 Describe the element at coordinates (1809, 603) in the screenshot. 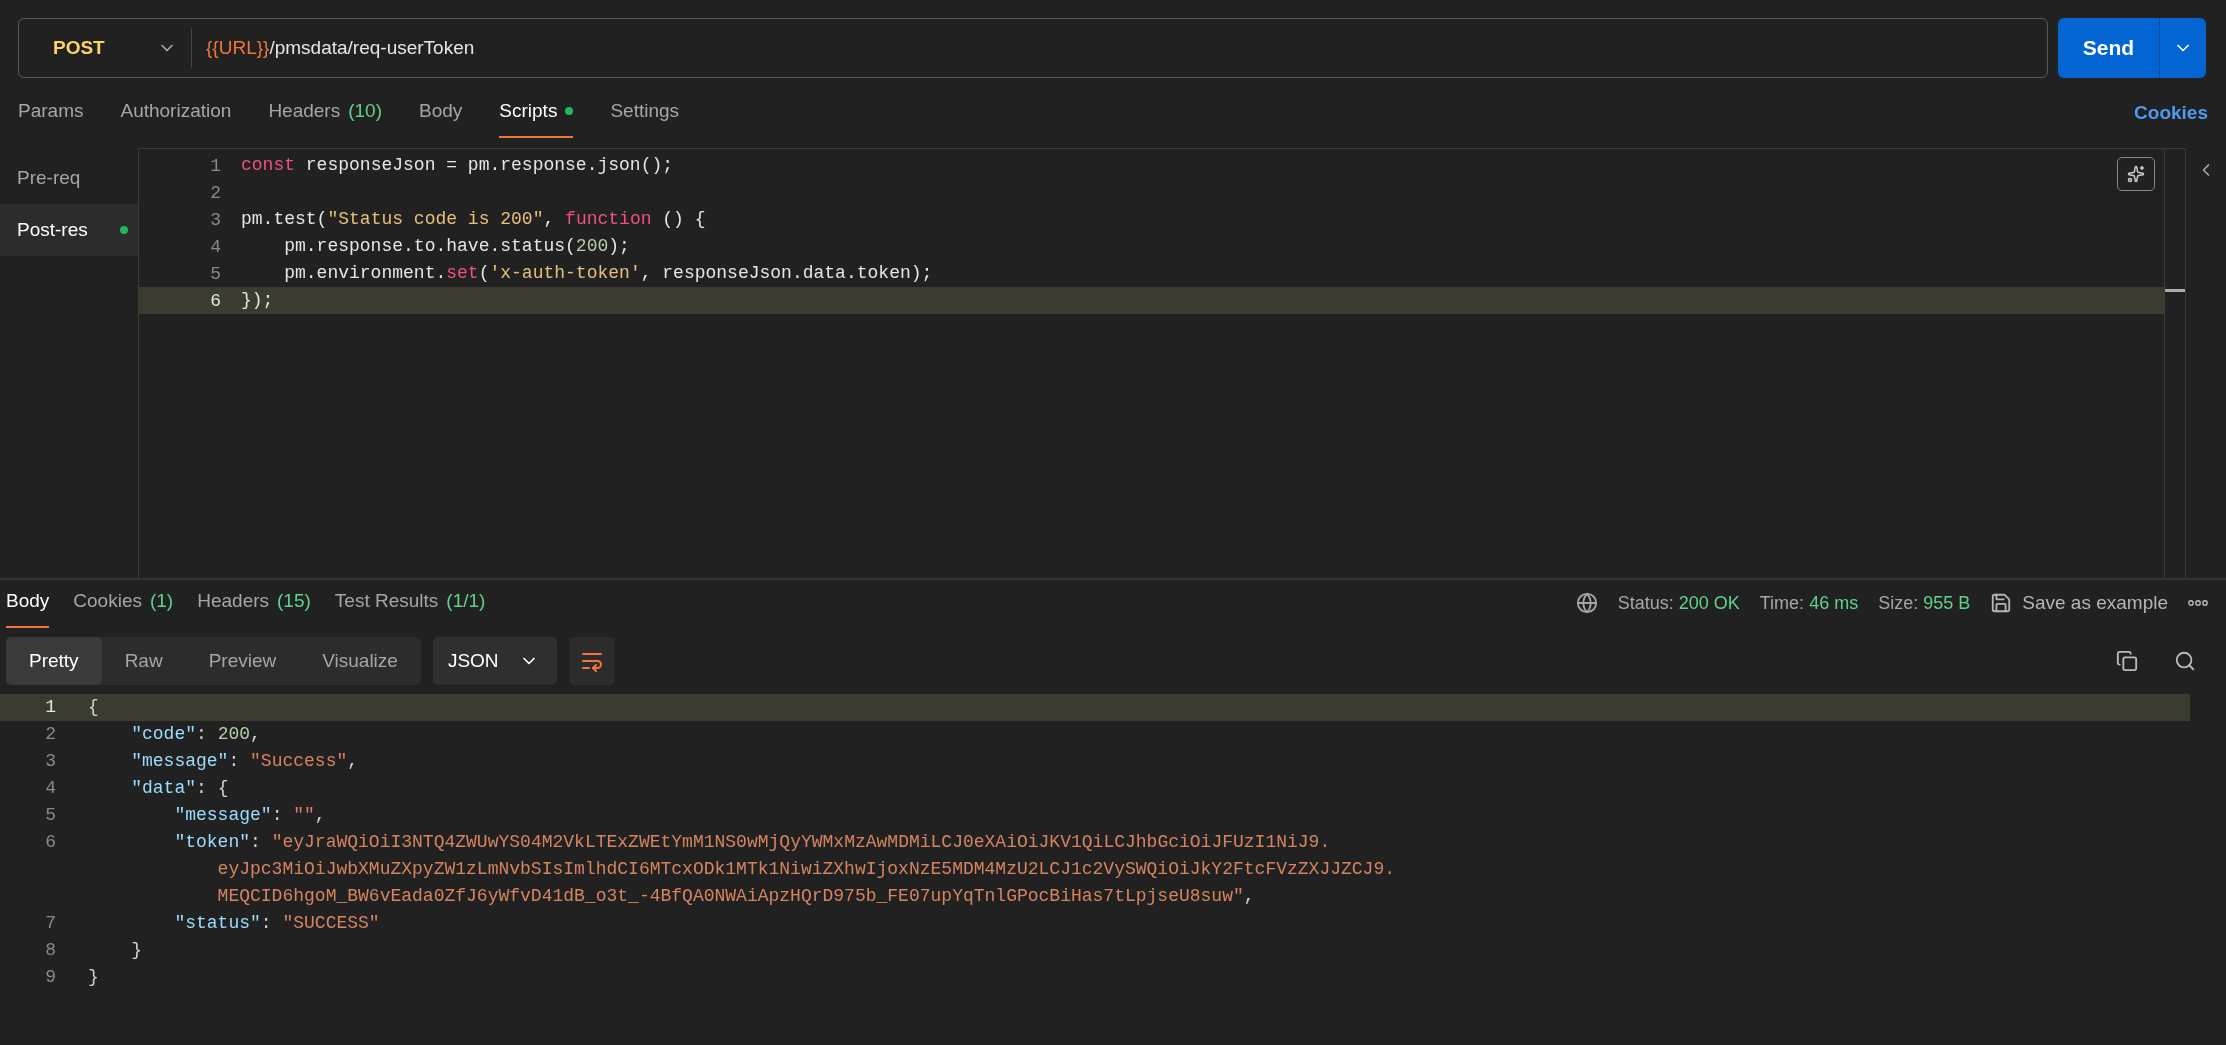

I see `response-meta: Time: 46 ms` at that location.